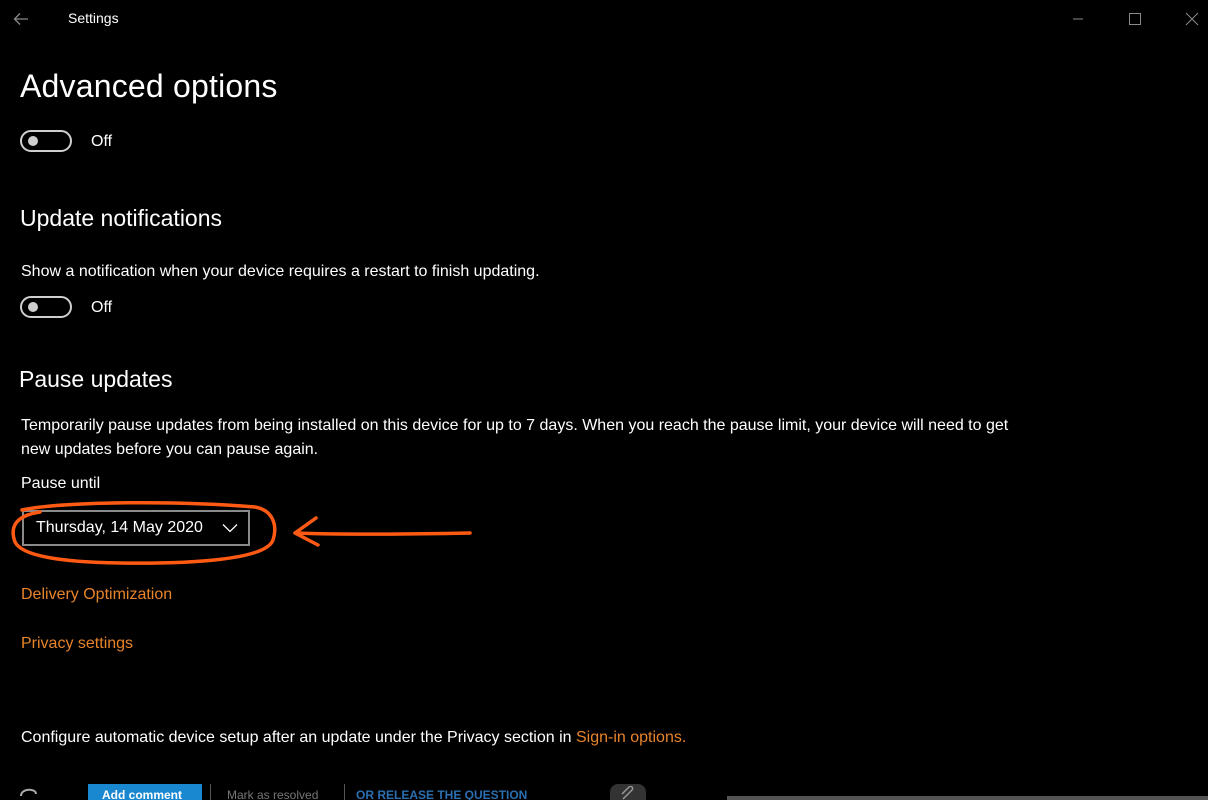 This screenshot has height=800, width=1208. I want to click on mark-resolved-button: Mark as resolved, so click(275, 792).